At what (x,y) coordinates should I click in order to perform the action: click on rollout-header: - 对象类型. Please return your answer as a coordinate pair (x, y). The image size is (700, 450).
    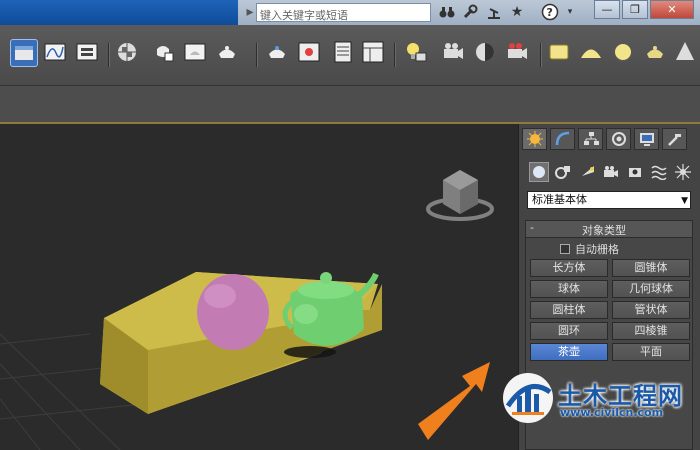
    Looking at the image, I should click on (609, 229).